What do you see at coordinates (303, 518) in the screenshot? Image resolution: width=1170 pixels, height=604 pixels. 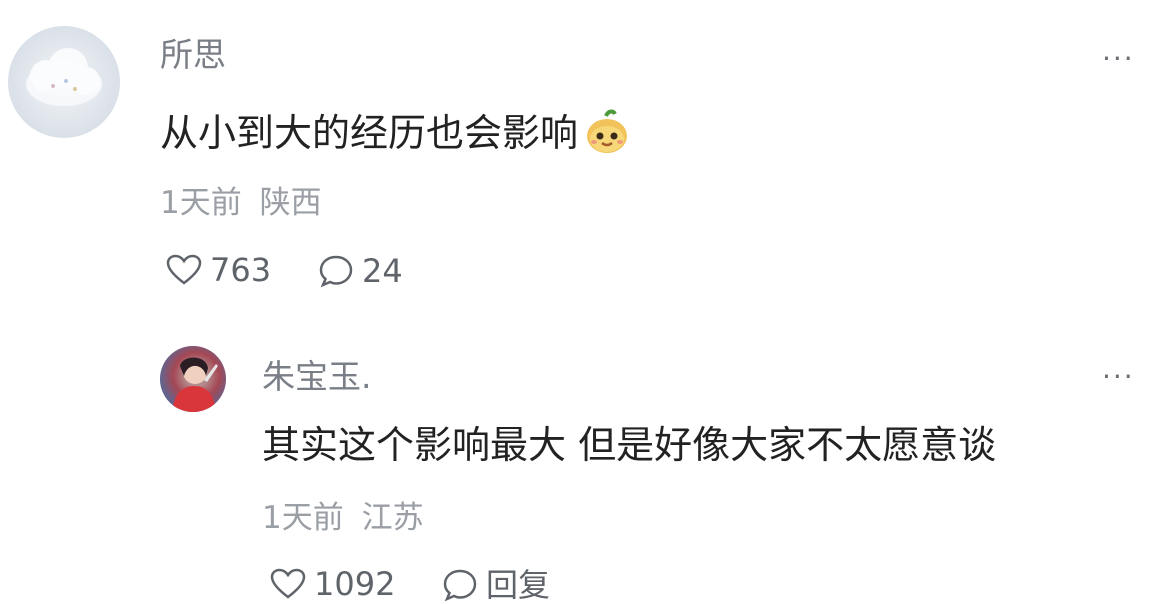 I see `reply-time: 1天前` at bounding box center [303, 518].